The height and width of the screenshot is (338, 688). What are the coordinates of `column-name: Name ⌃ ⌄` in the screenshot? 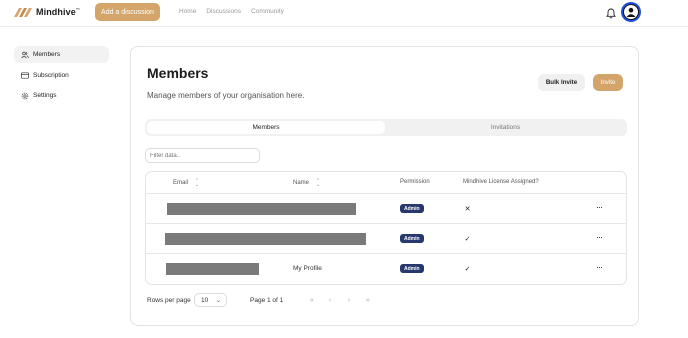 It's located at (306, 183).